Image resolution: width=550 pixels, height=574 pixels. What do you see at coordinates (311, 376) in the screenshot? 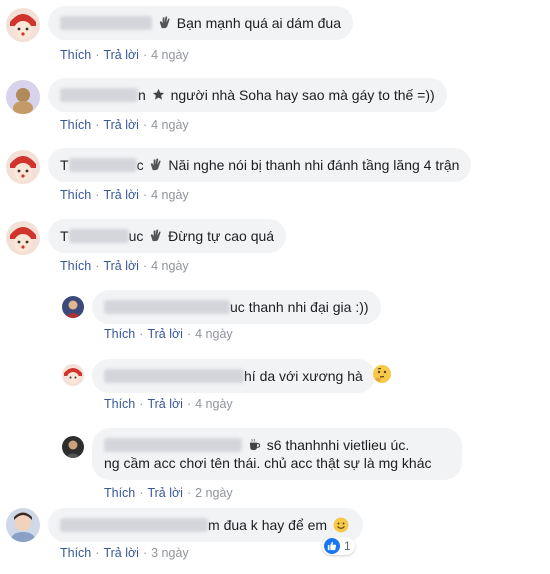
I see `comment-text: da với xương hà` at bounding box center [311, 376].